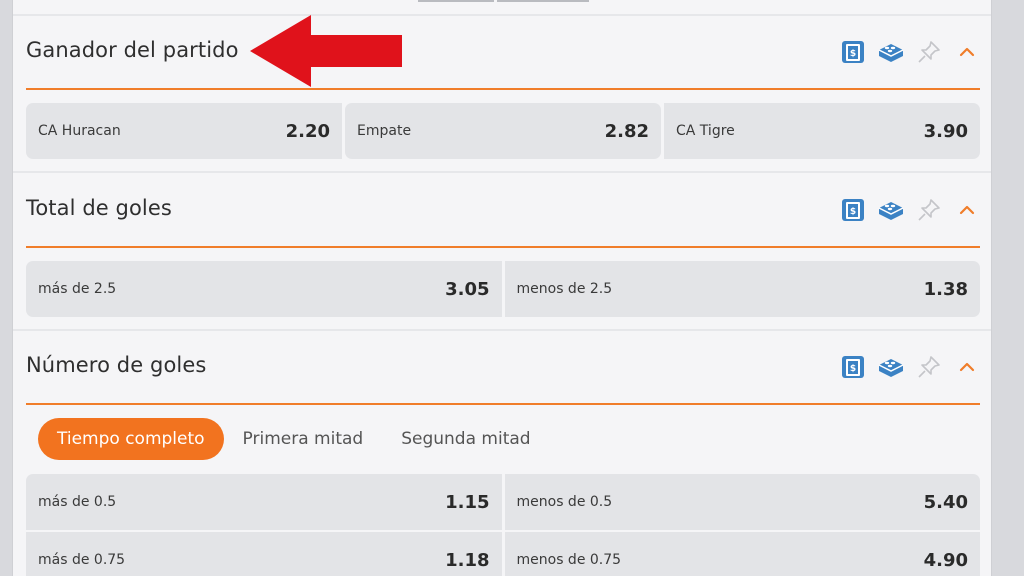 Image resolution: width=1024 pixels, height=576 pixels. Describe the element at coordinates (116, 365) in the screenshot. I see `market-title: Número de goles` at that location.